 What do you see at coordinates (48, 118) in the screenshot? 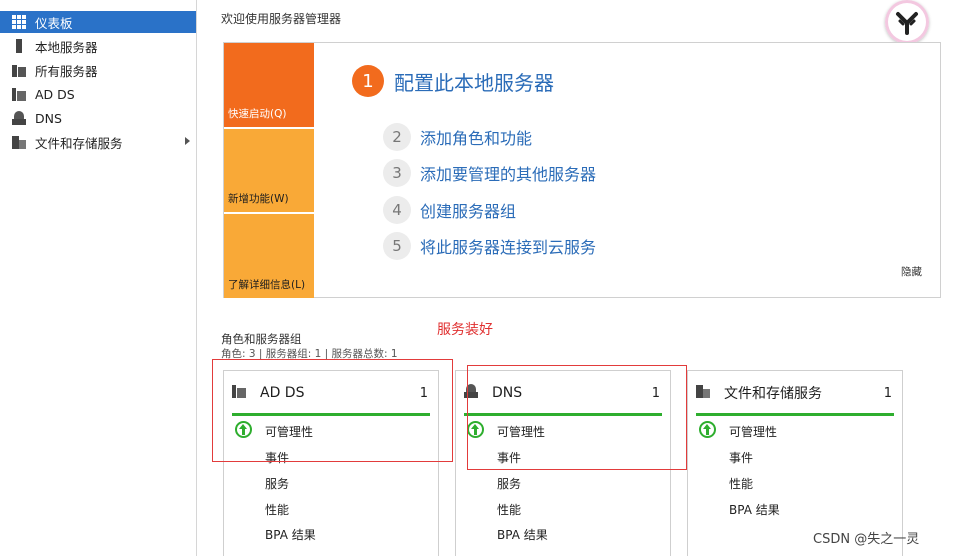
I see `sidebar-item-label: DNS` at bounding box center [48, 118].